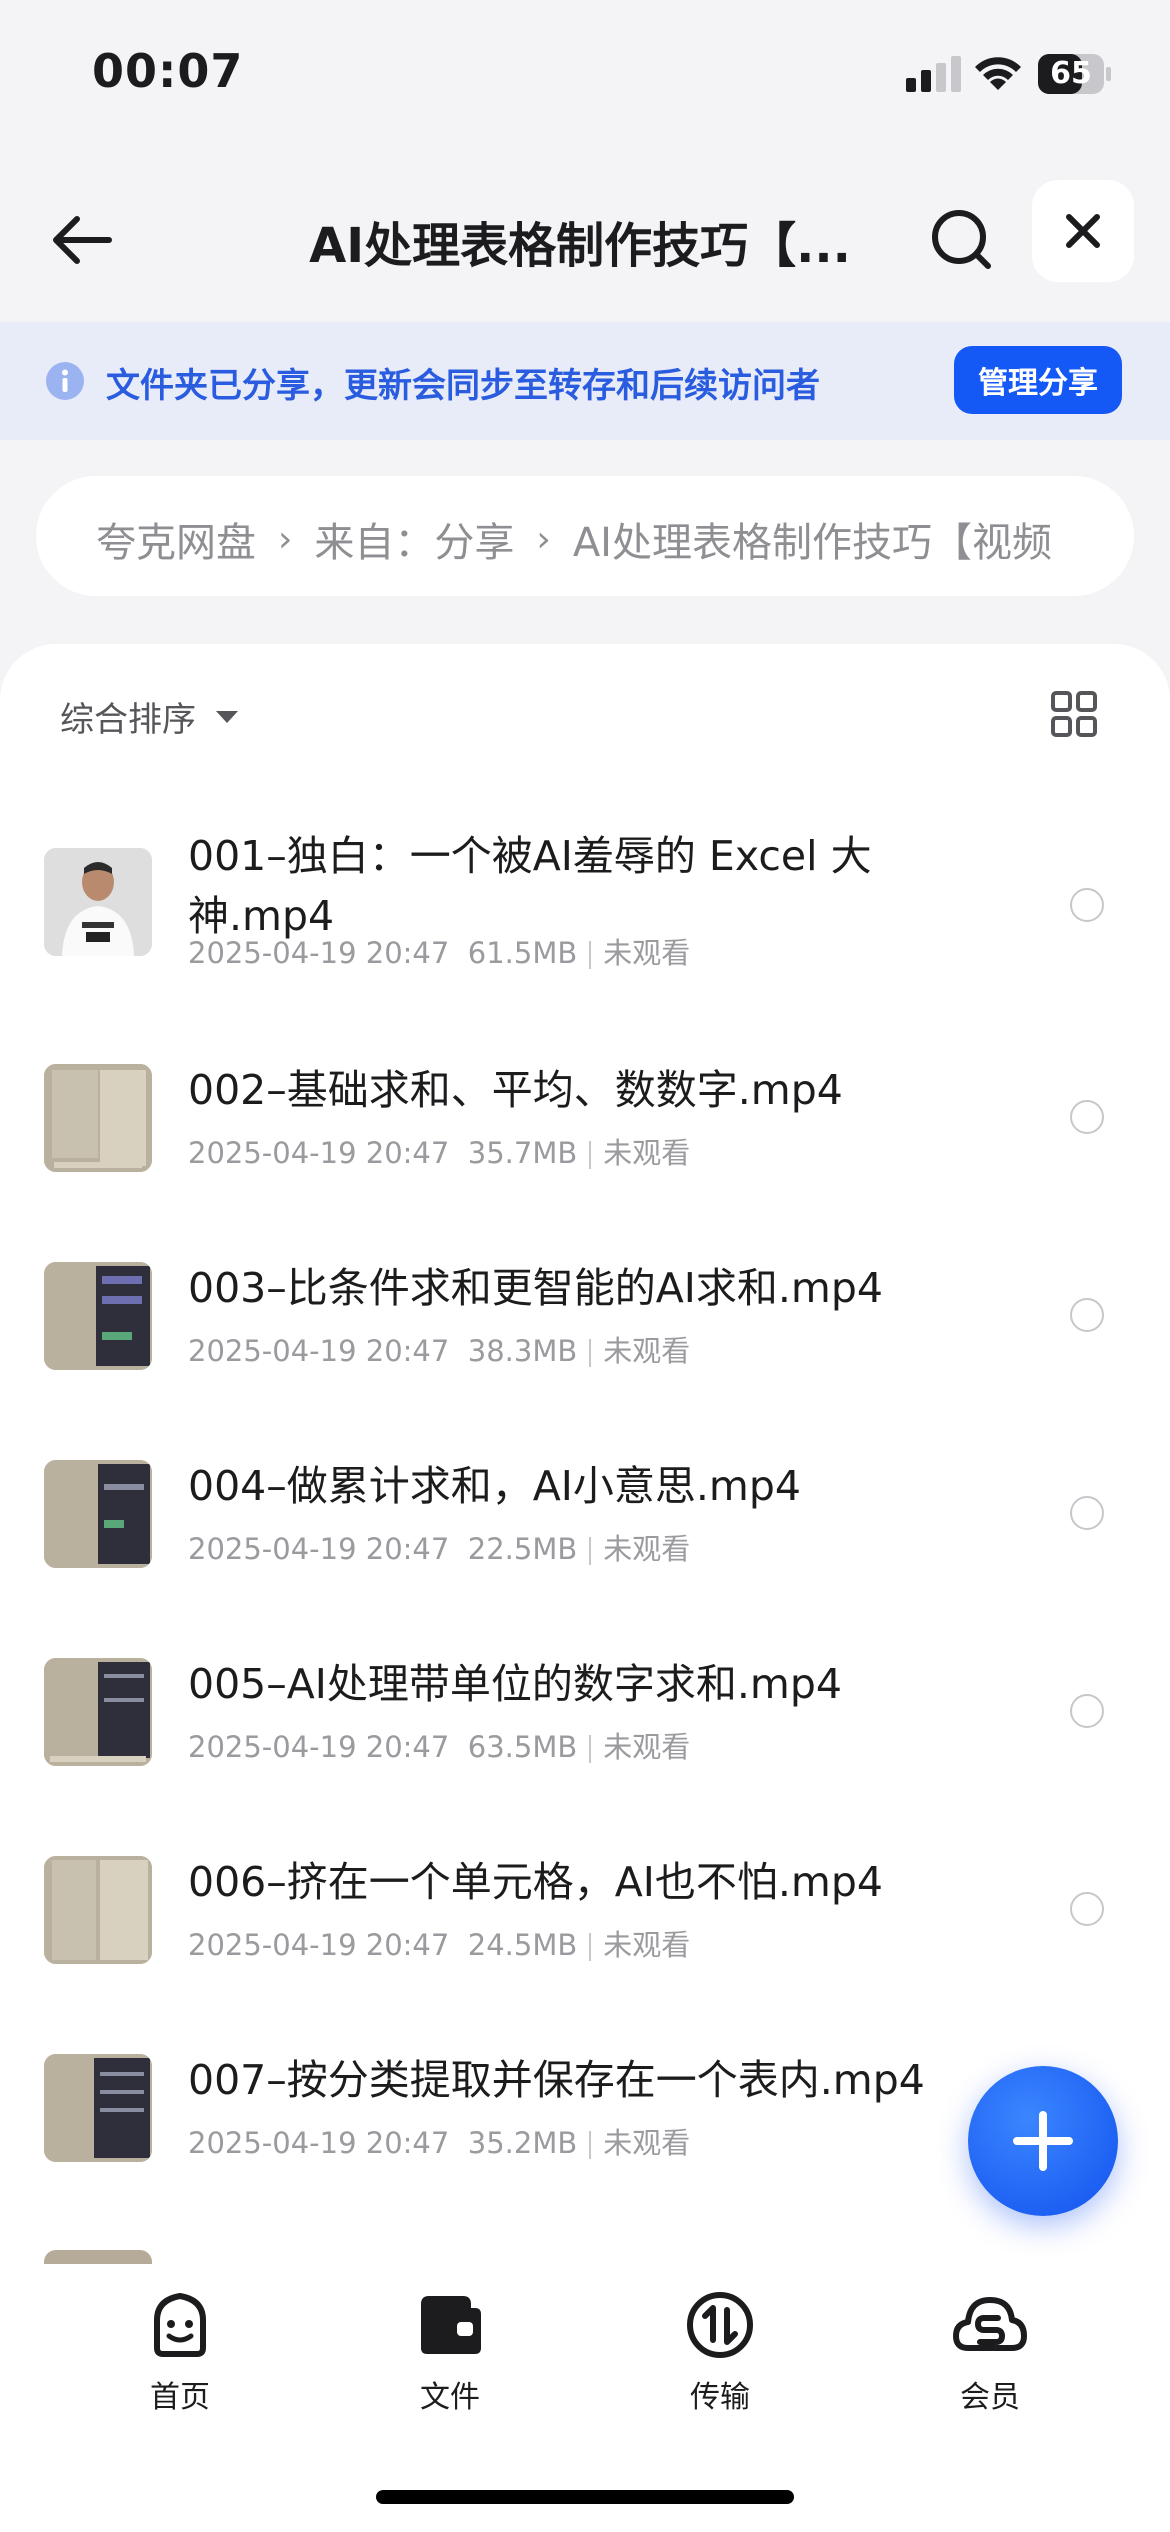 The height and width of the screenshot is (2532, 1170). I want to click on breadcrumb-item-share: 来自：分享, so click(414, 539).